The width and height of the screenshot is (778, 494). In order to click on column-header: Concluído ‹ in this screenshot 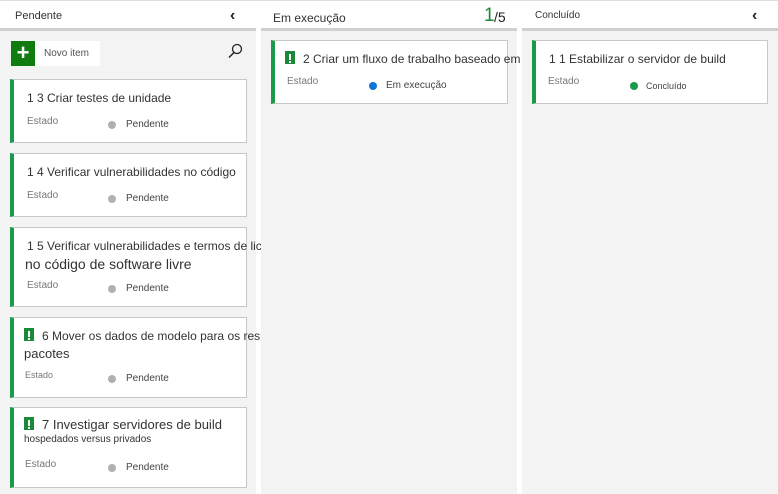, I will do `click(650, 16)`.